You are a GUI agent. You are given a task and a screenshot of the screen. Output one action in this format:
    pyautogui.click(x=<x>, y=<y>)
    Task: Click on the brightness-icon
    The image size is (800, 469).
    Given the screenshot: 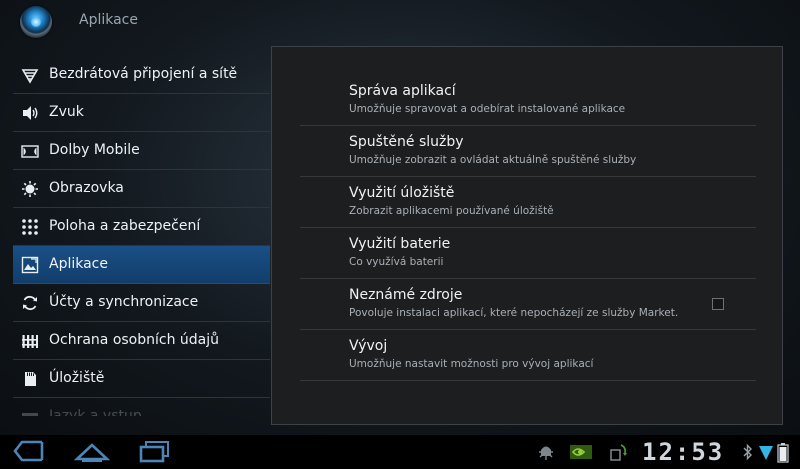 What is the action you would take?
    pyautogui.click(x=30, y=189)
    